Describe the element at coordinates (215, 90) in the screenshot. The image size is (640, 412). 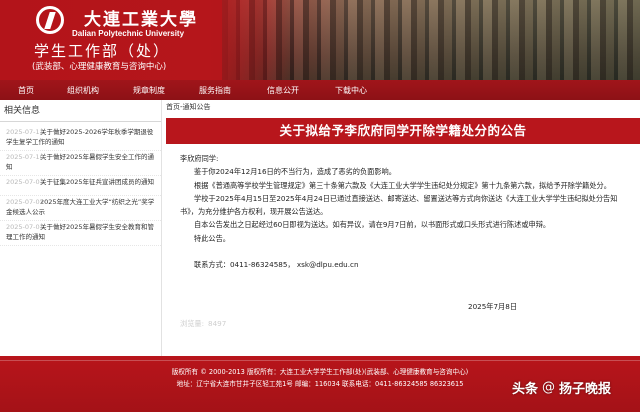
I see `nav-service-guide: 服务指南` at that location.